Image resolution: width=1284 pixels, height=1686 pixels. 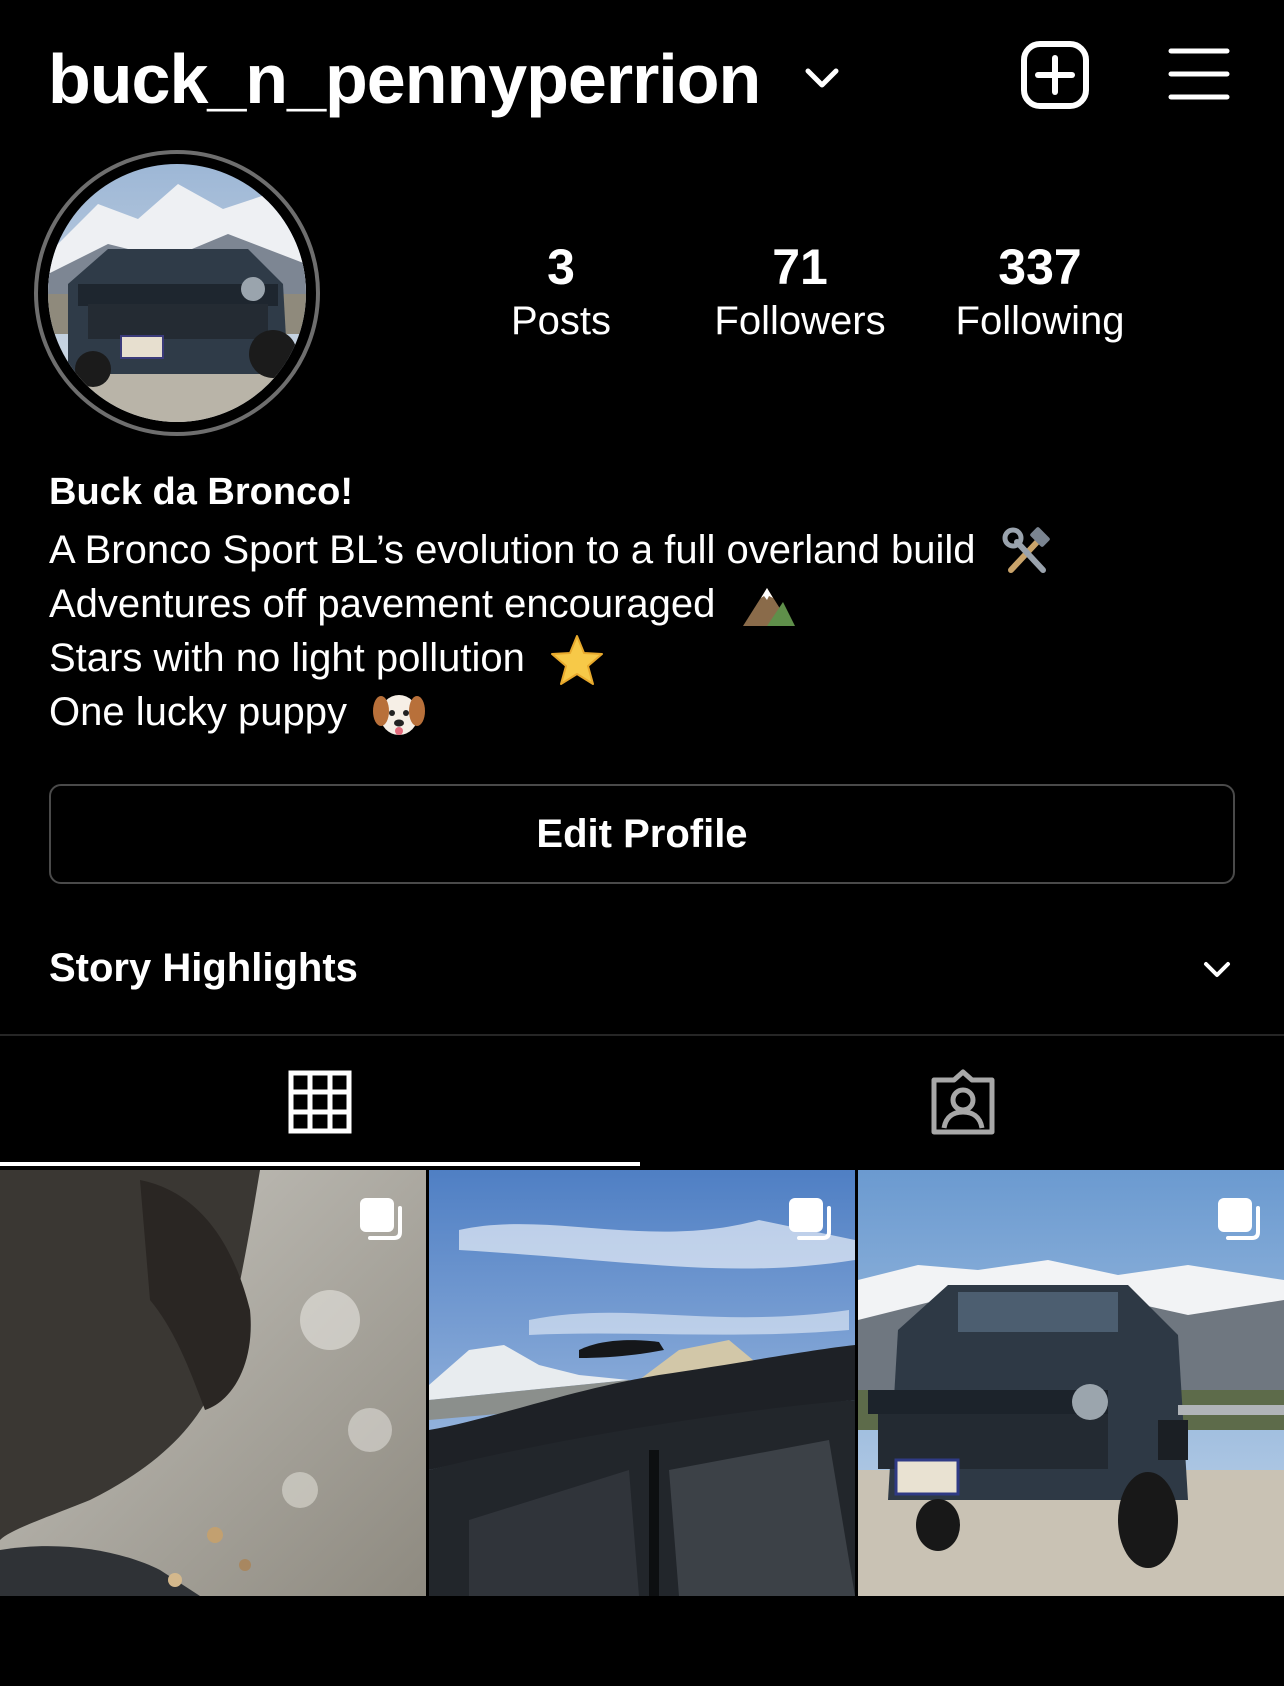 What do you see at coordinates (576, 660) in the screenshot?
I see `star-emoji` at bounding box center [576, 660].